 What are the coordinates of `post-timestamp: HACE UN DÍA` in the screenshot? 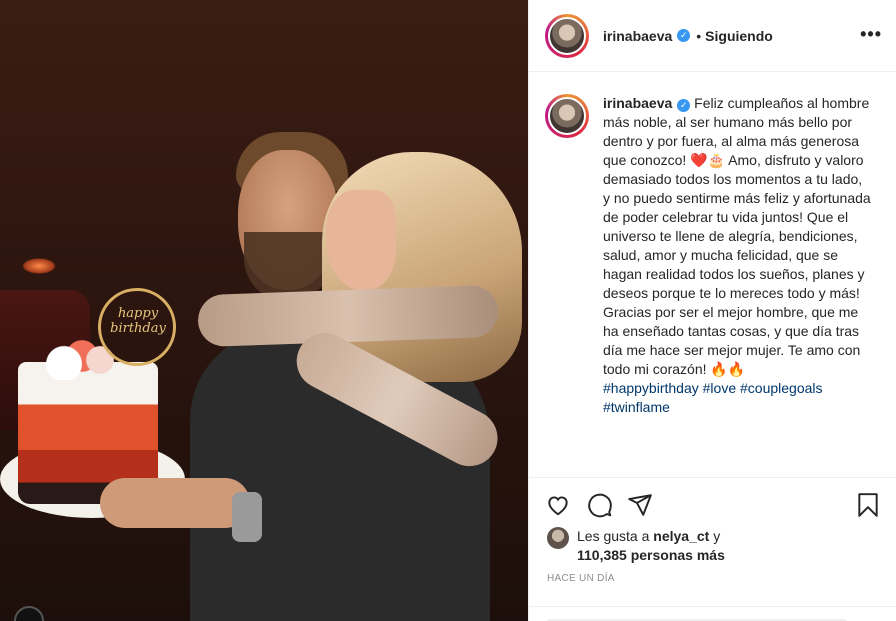 It's located at (581, 578).